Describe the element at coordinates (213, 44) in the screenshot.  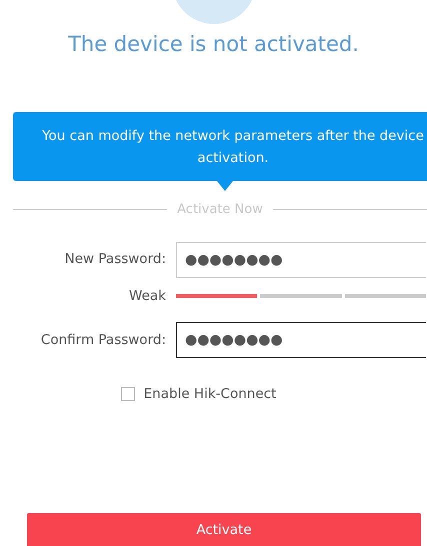
I see `status-title: The device is not activated.` at that location.